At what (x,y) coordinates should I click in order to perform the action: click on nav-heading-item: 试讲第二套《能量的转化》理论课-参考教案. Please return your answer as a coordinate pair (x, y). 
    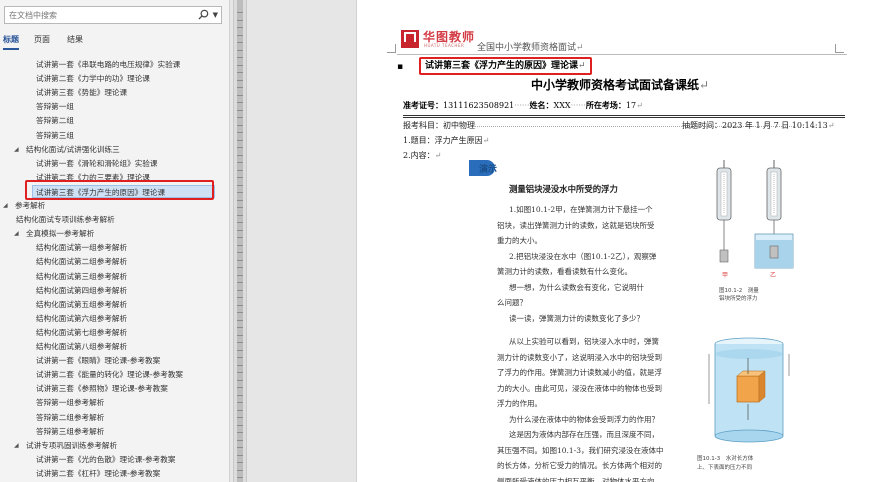
    Looking at the image, I should click on (109, 374).